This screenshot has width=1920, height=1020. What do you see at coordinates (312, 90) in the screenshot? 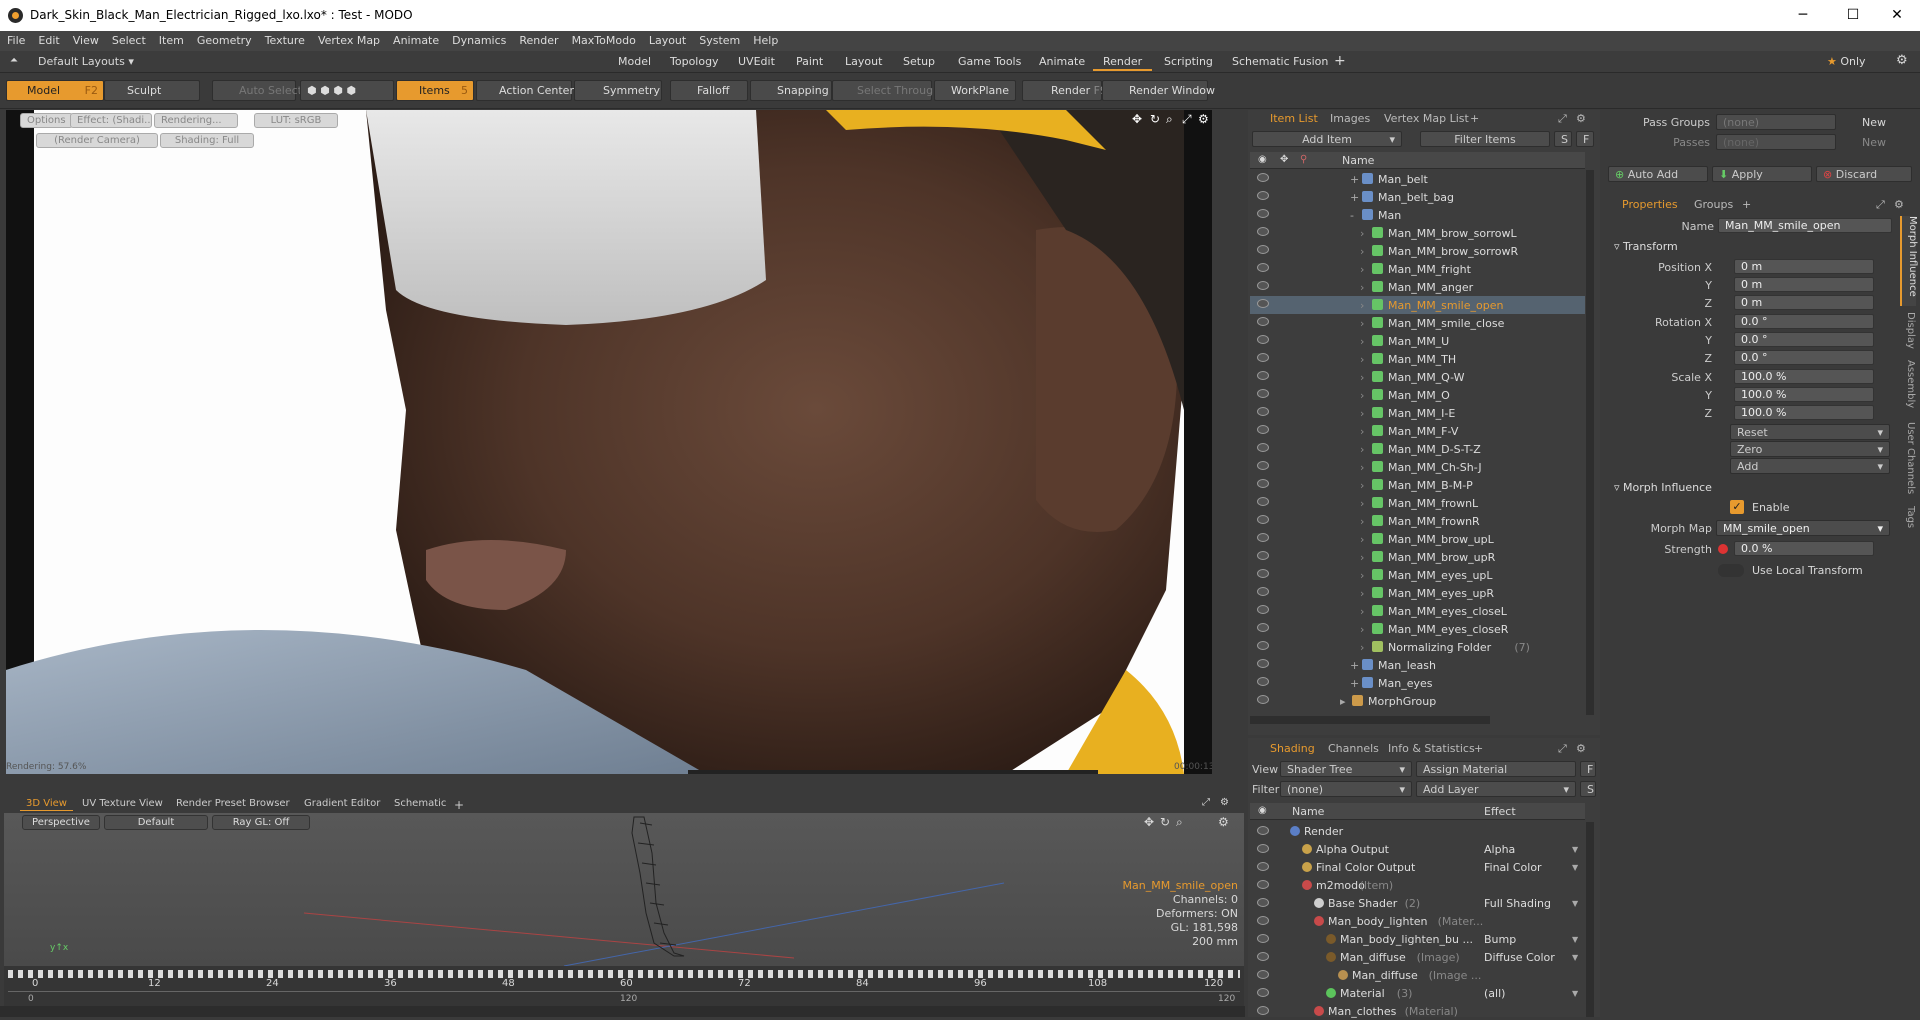
I see `vertex-mode-icon: ⬢` at bounding box center [312, 90].